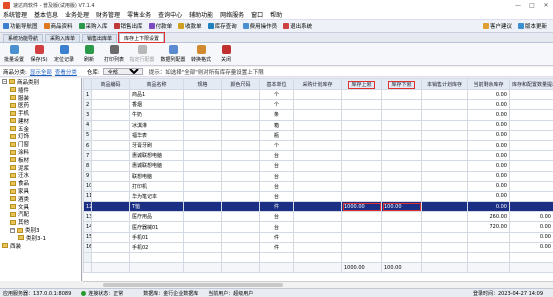 The image size is (553, 297). What do you see at coordinates (77, 14) in the screenshot?
I see `menu-business: 业务处理` at bounding box center [77, 14].